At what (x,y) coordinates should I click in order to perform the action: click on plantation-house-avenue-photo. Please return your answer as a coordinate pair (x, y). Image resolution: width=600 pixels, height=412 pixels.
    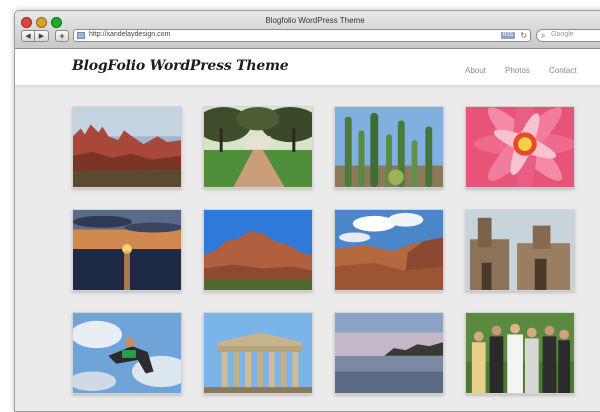
    Looking at the image, I should click on (258, 147).